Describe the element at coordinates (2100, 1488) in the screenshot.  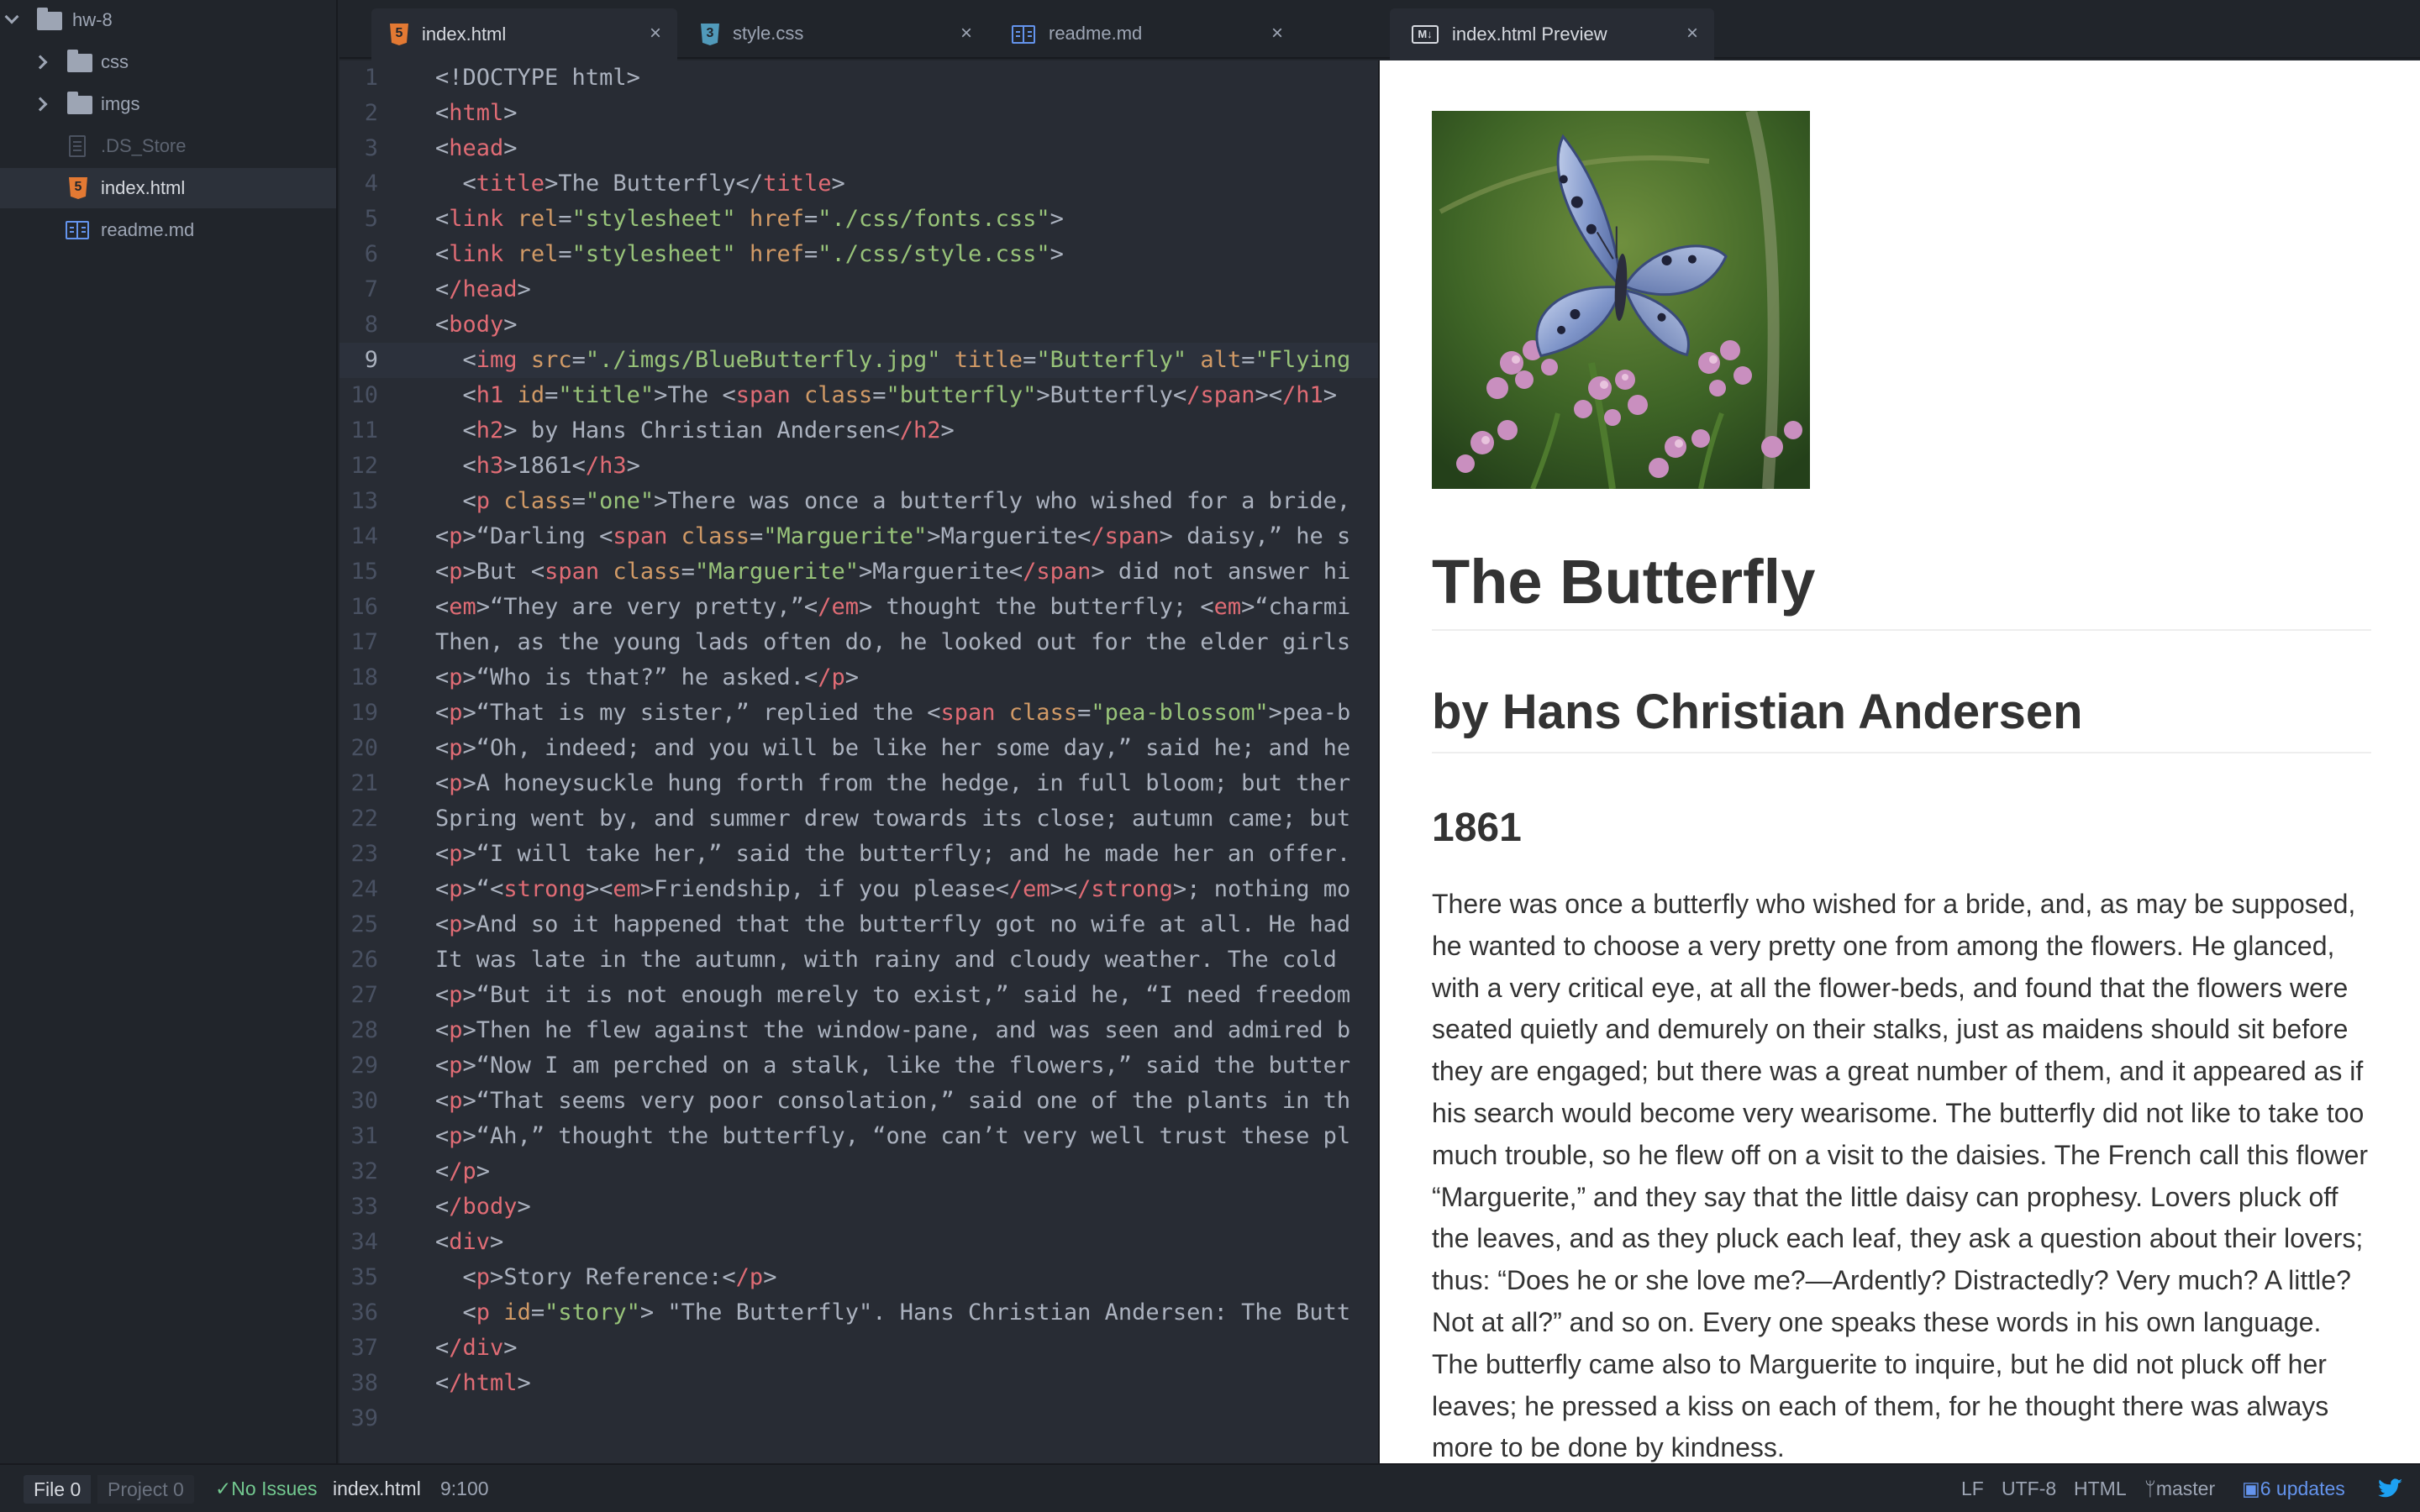
I see `grammar-selector: HTML` at that location.